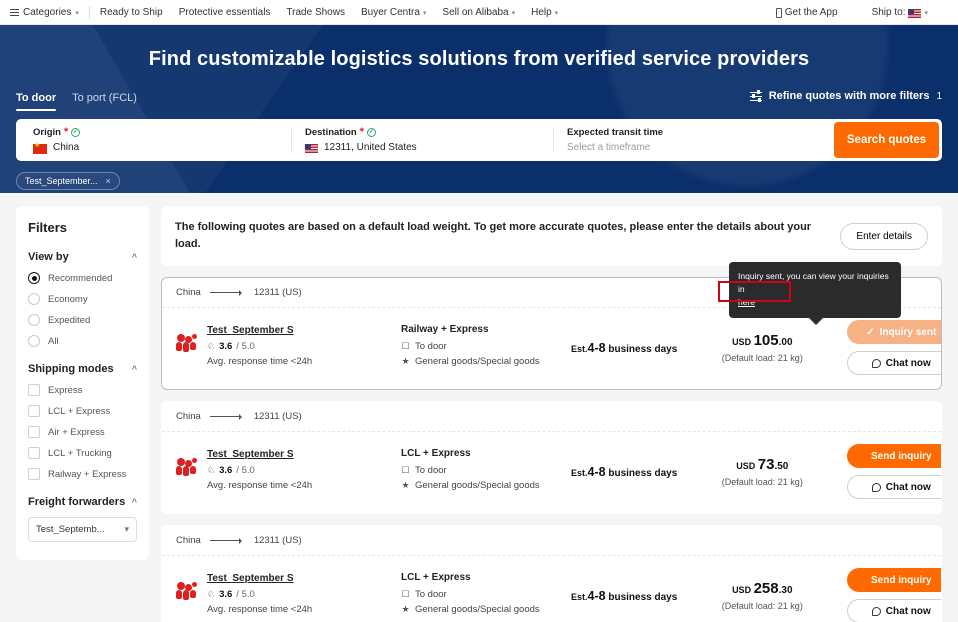  What do you see at coordinates (227, 416) in the screenshot?
I see `arrow-right-icon` at bounding box center [227, 416].